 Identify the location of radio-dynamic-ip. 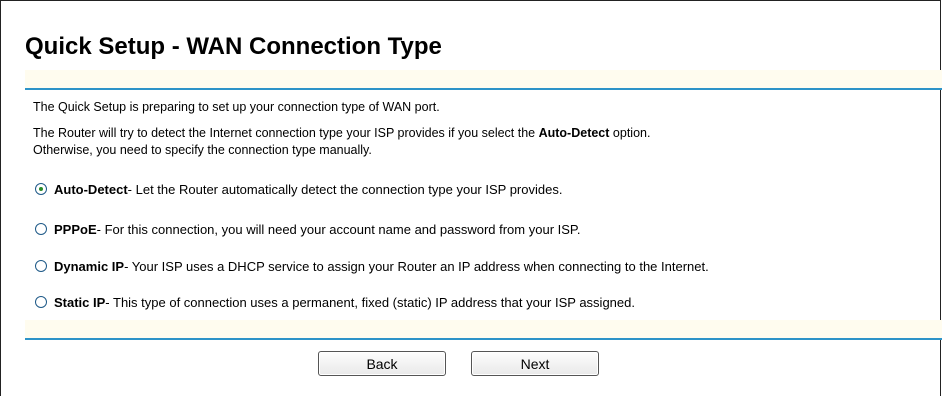
(41, 266).